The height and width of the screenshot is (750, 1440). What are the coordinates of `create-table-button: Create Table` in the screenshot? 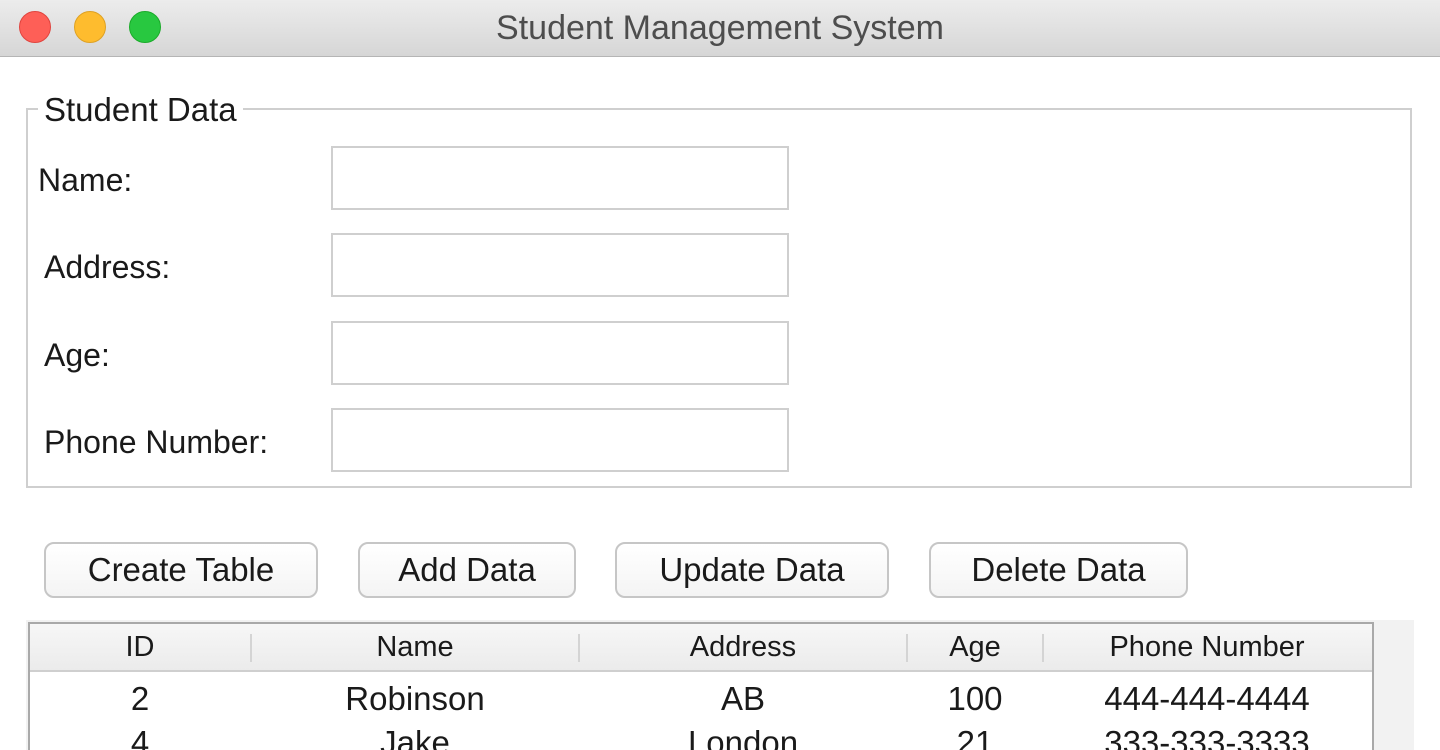 It's located at (181, 570).